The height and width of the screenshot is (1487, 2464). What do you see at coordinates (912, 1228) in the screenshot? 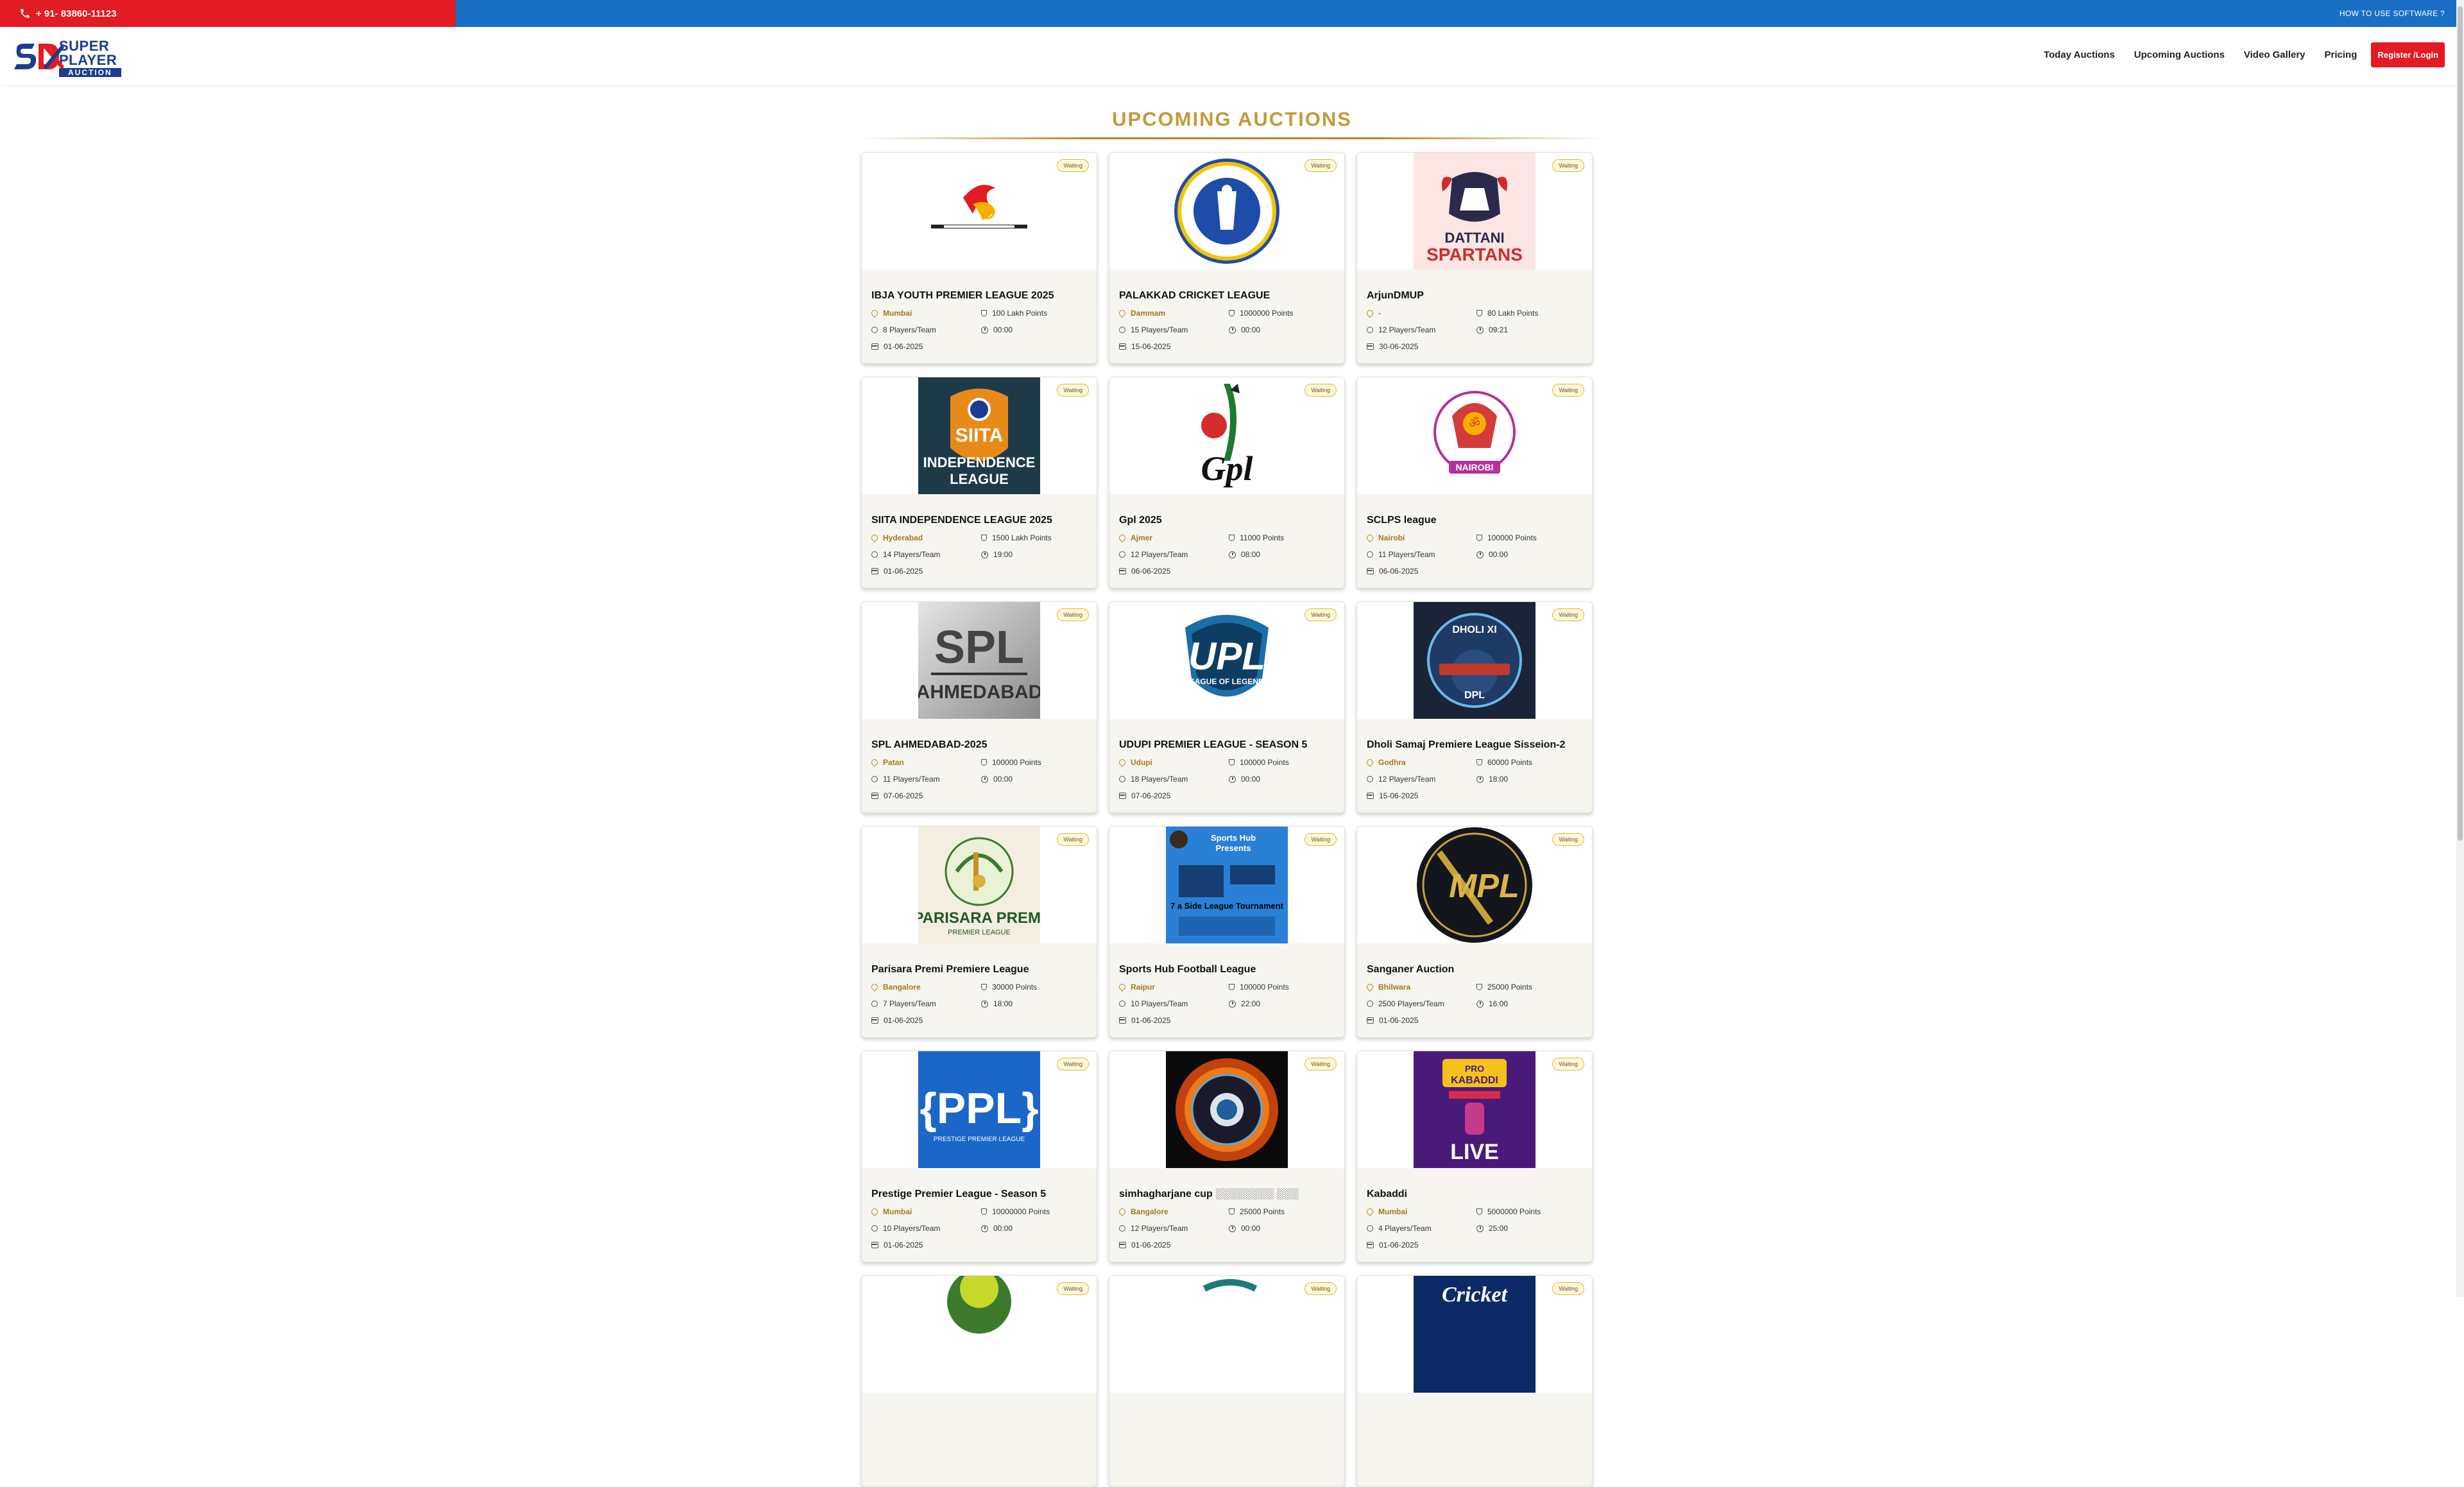
I see `players-label: 10 Players/Team` at bounding box center [912, 1228].